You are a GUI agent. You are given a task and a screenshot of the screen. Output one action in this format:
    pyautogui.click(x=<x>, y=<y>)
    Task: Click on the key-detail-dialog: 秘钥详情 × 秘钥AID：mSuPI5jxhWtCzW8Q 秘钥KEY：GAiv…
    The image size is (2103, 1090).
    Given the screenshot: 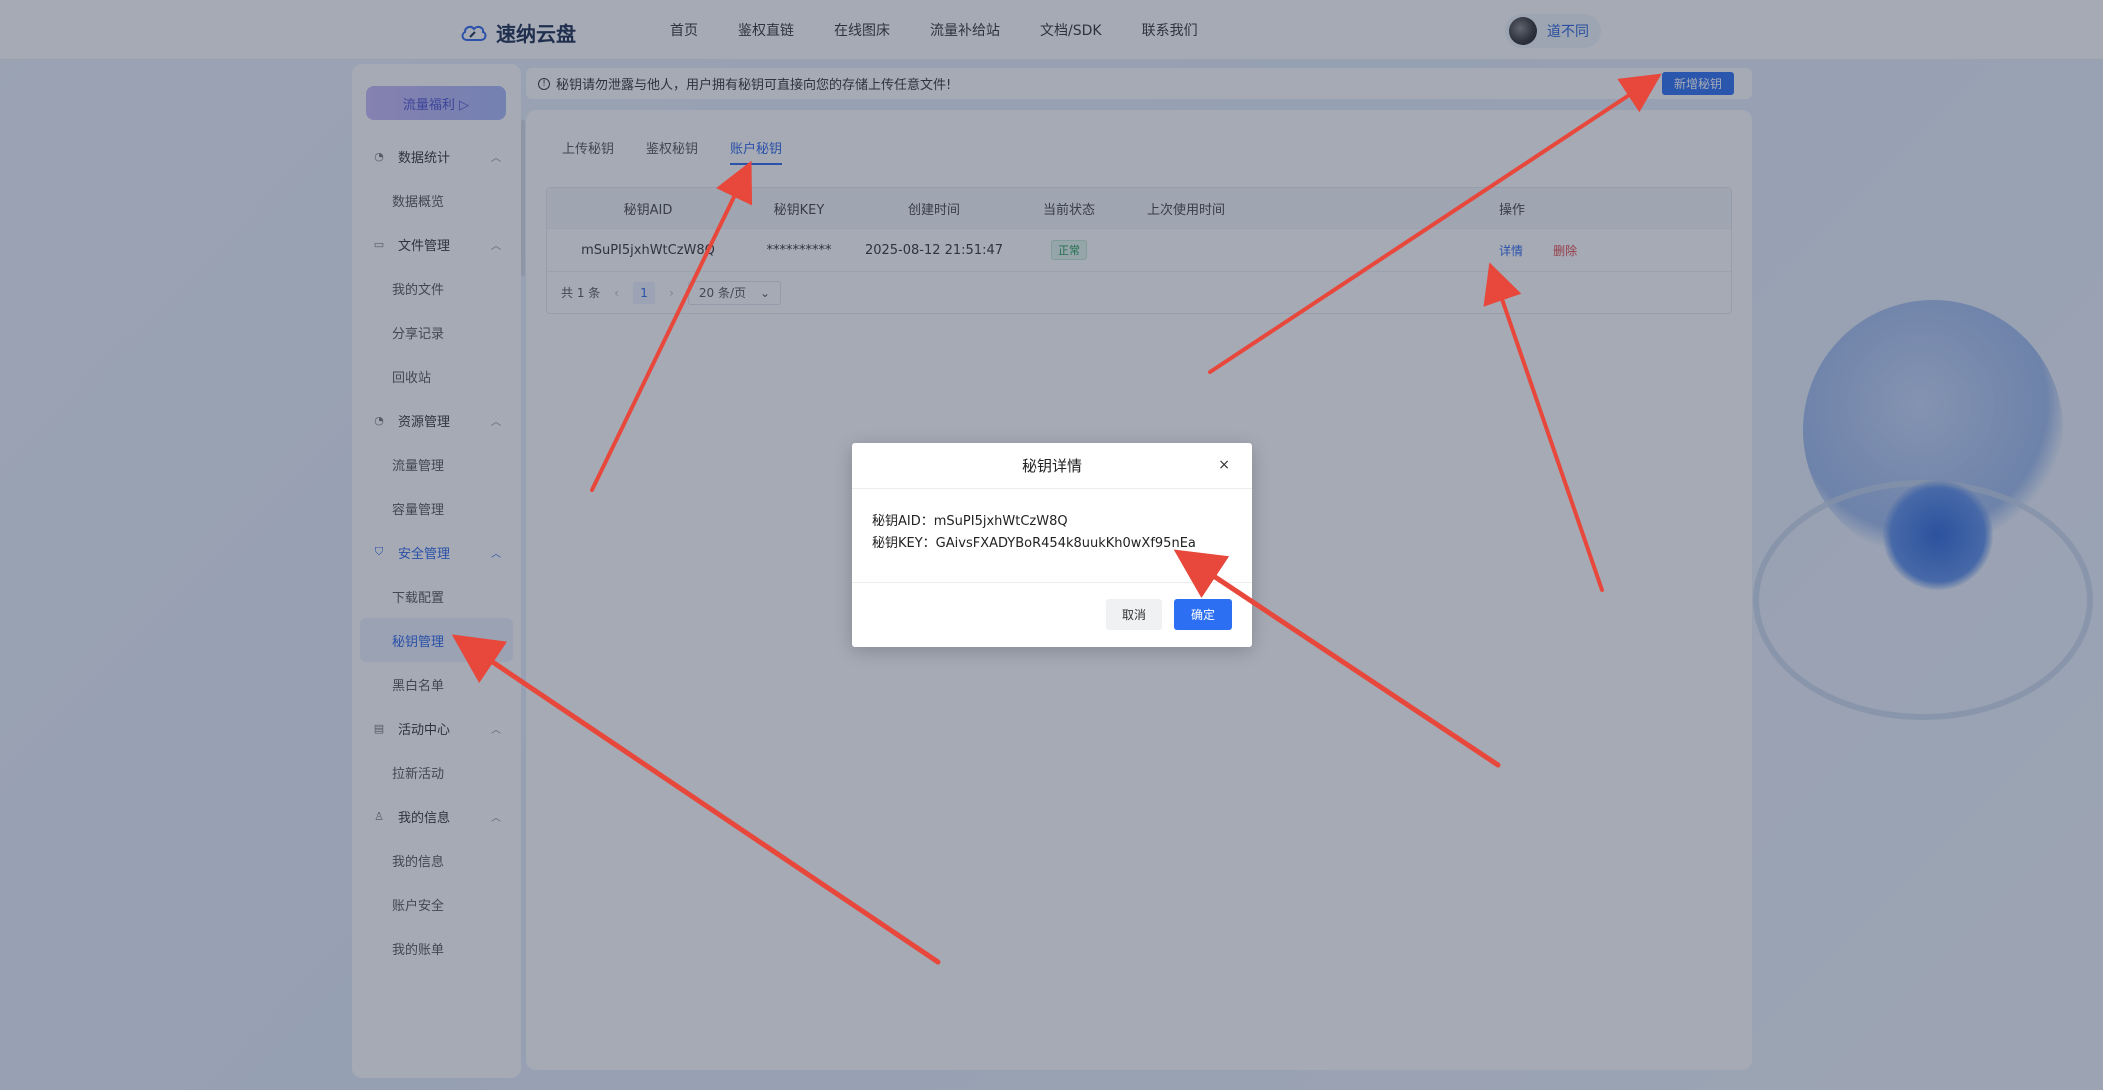 What is the action you would take?
    pyautogui.click(x=1052, y=545)
    